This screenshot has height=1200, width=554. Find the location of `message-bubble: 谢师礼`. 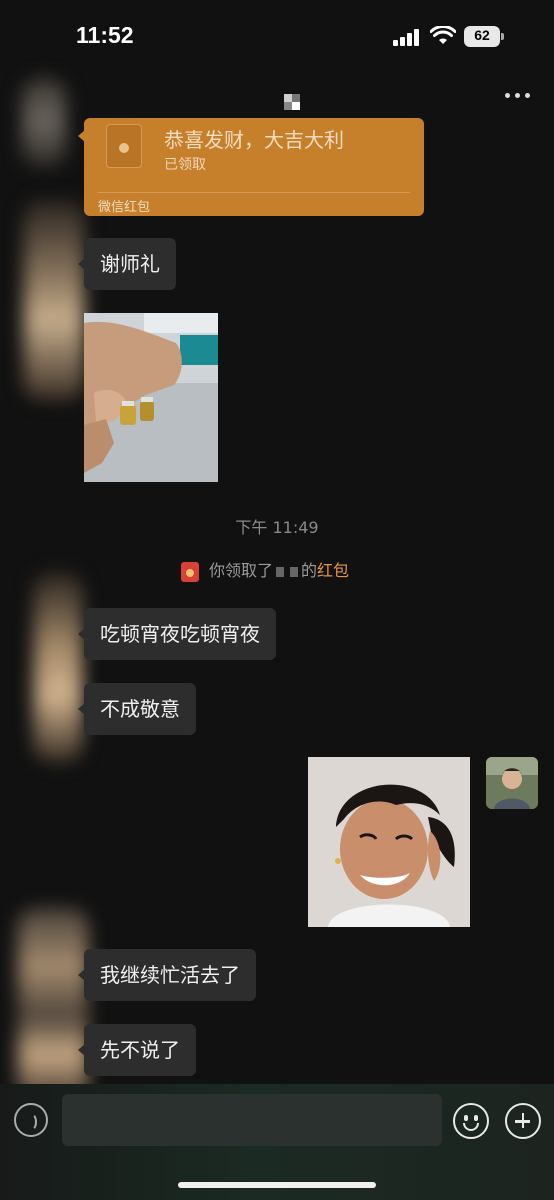

message-bubble: 谢师礼 is located at coordinates (130, 264).